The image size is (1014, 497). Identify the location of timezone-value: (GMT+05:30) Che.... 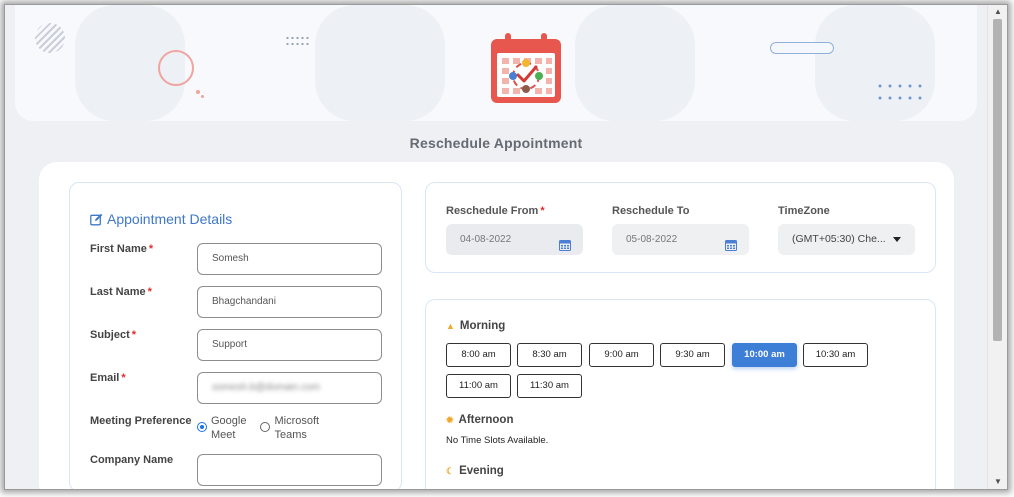
(839, 239).